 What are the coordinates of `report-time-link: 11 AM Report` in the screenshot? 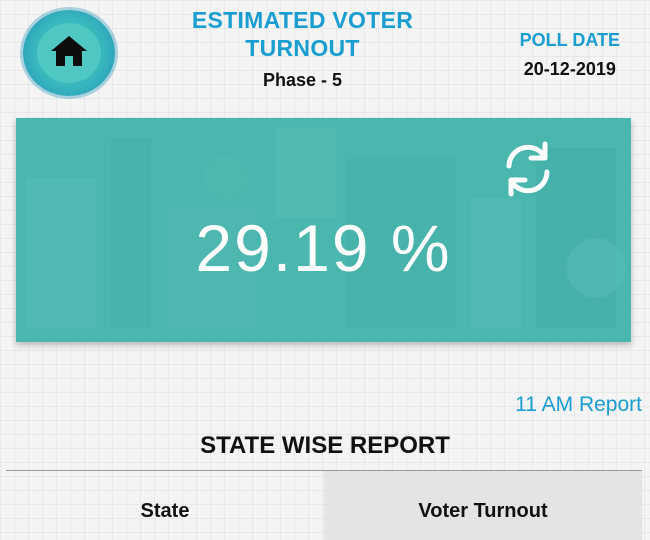 It's located at (578, 405).